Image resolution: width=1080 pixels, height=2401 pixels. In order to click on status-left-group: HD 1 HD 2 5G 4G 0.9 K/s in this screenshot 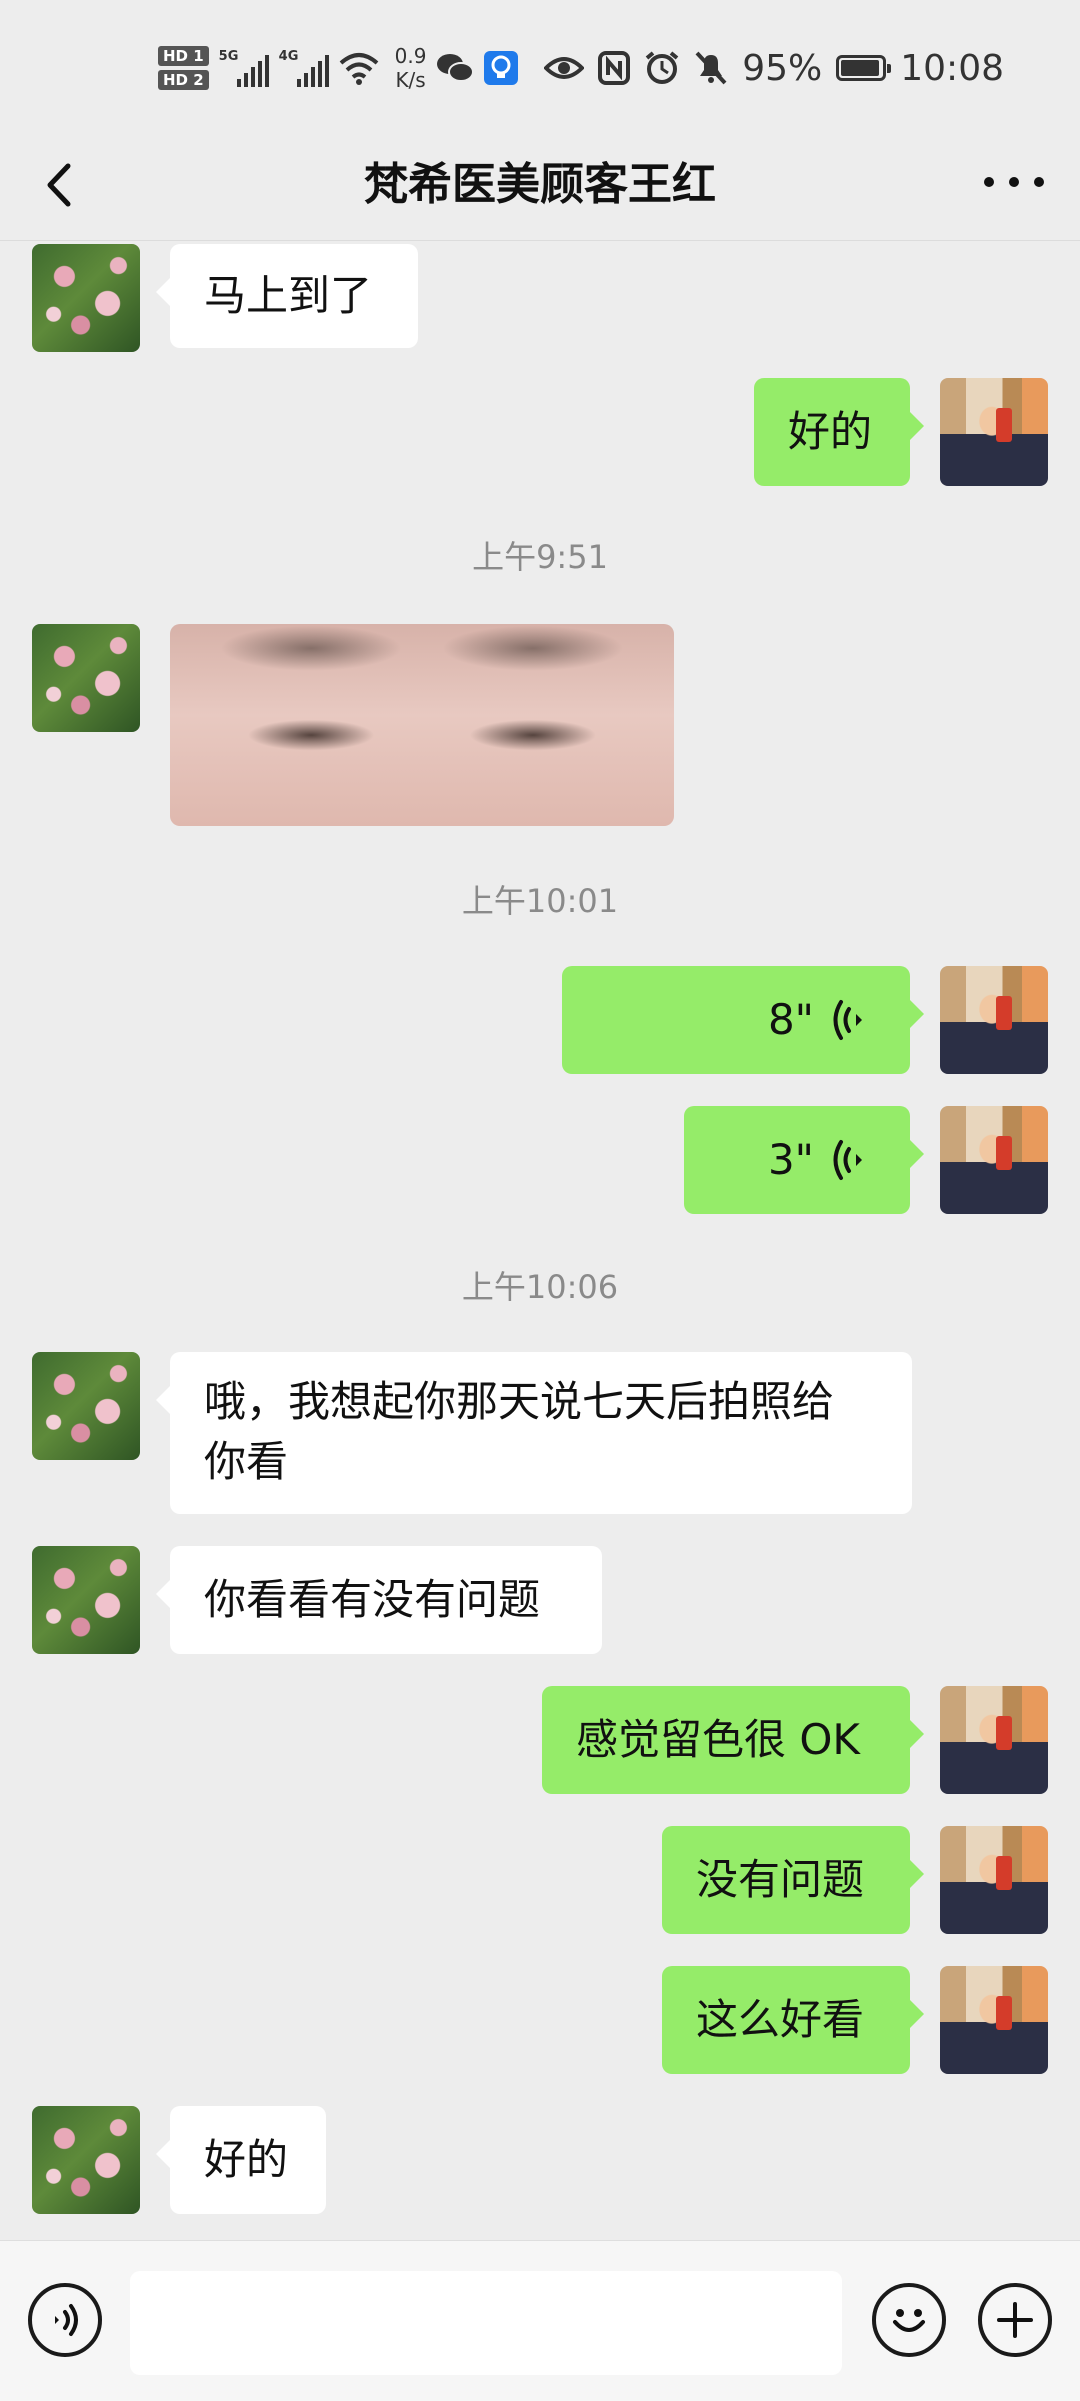, I will do `click(338, 68)`.